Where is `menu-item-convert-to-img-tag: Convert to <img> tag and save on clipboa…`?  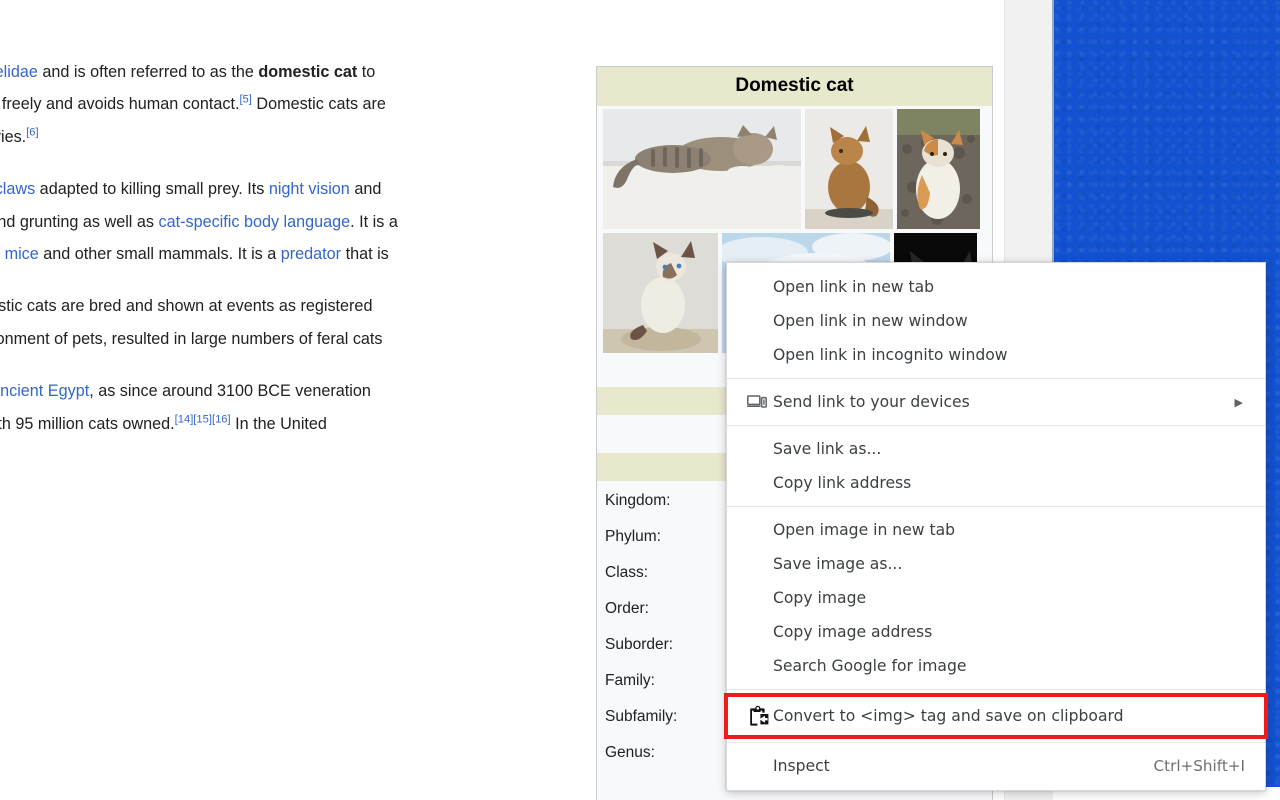 menu-item-convert-to-img-tag: Convert to <img> tag and save on clipboa… is located at coordinates (996, 716).